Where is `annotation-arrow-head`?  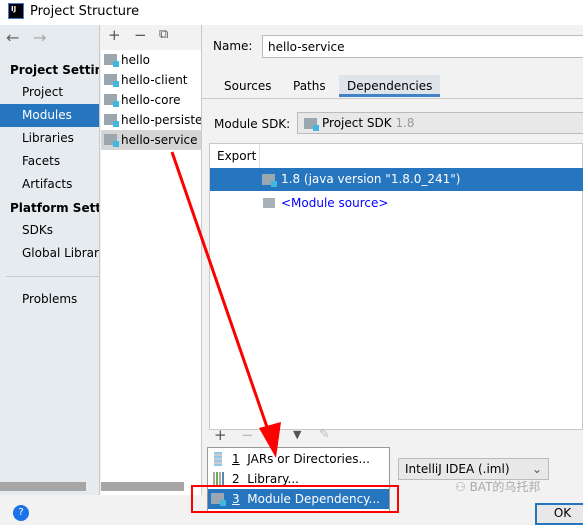 annotation-arrow-head is located at coordinates (270, 440).